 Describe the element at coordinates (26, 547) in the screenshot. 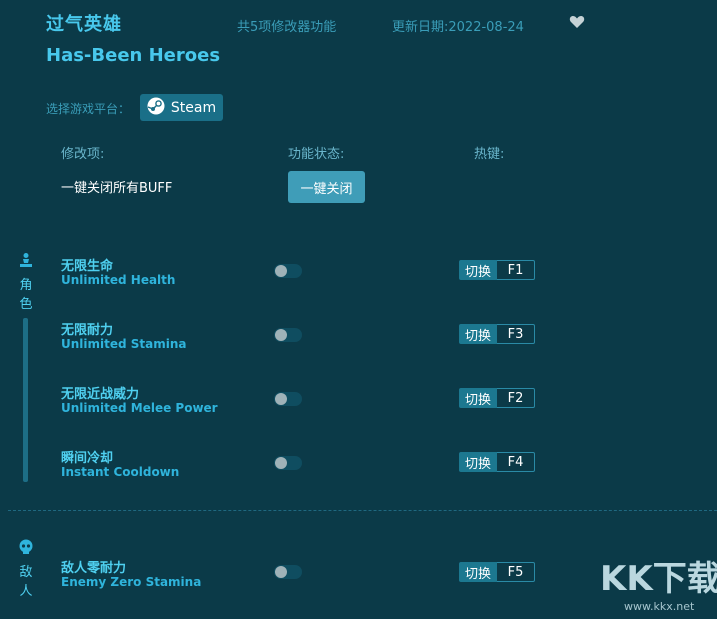

I see `skull-icon` at that location.